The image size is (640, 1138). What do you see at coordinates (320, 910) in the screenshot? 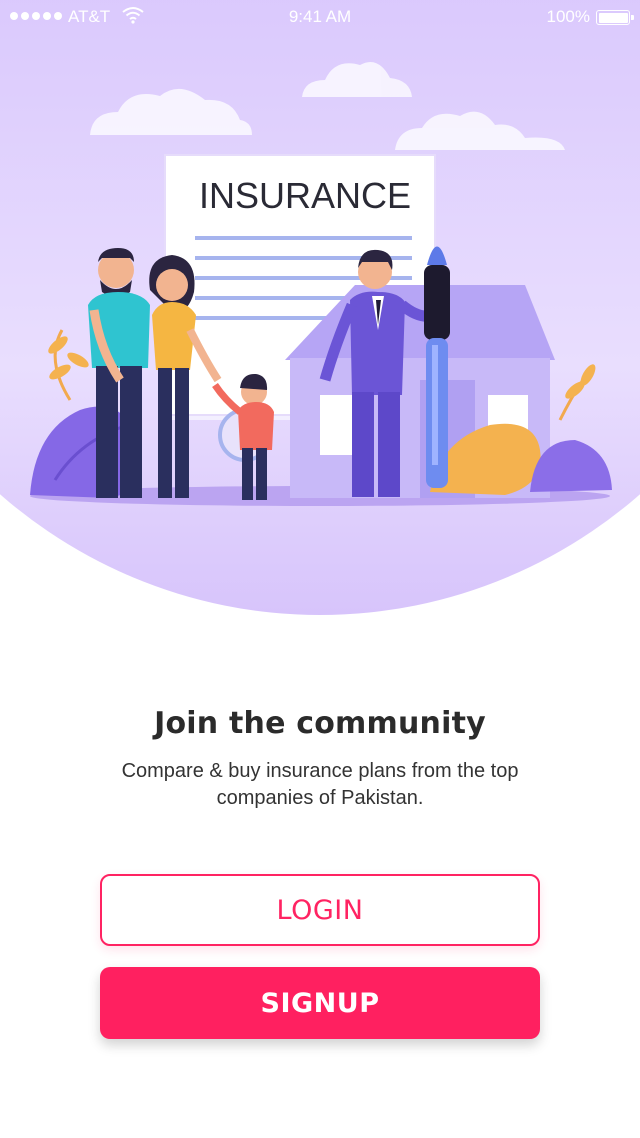
I see `login-button: LOGIN` at bounding box center [320, 910].